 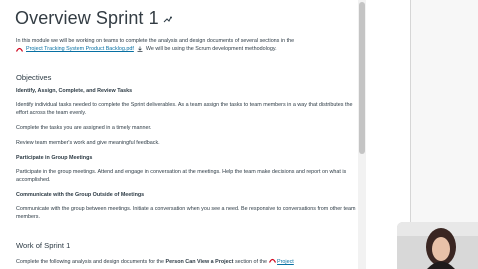 I want to click on title-row: Overview Sprint 1, so click(x=93, y=18).